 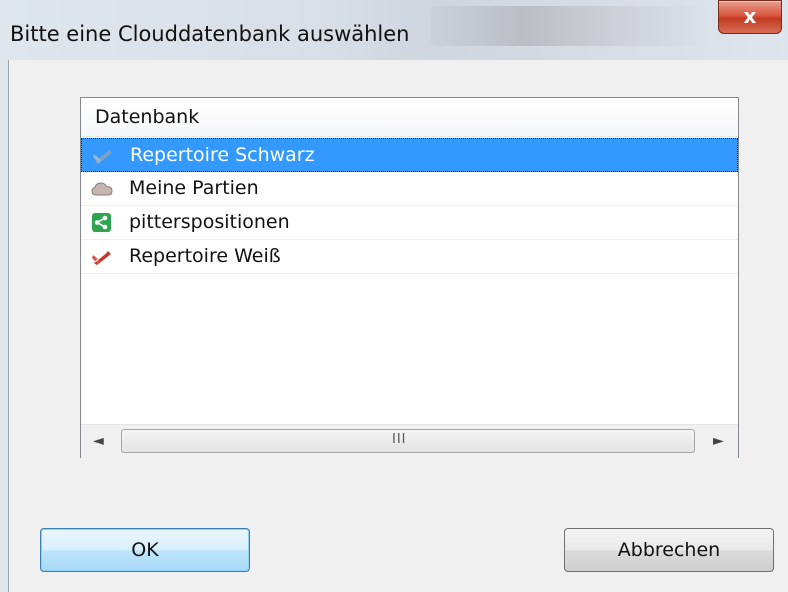 I want to click on list-item-pitterspositionen: pitterspositionen, so click(x=409, y=223).